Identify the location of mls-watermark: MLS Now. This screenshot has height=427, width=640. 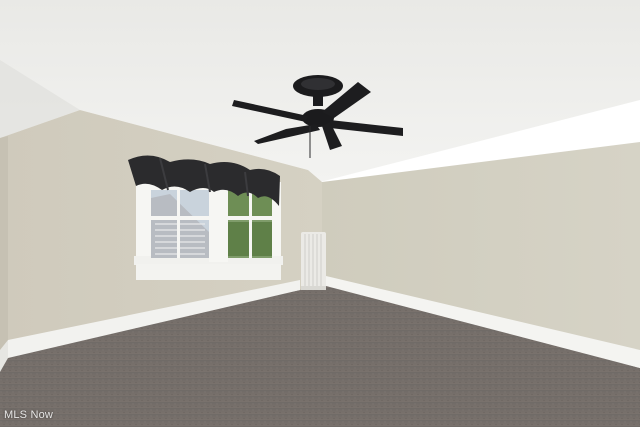
(29, 415).